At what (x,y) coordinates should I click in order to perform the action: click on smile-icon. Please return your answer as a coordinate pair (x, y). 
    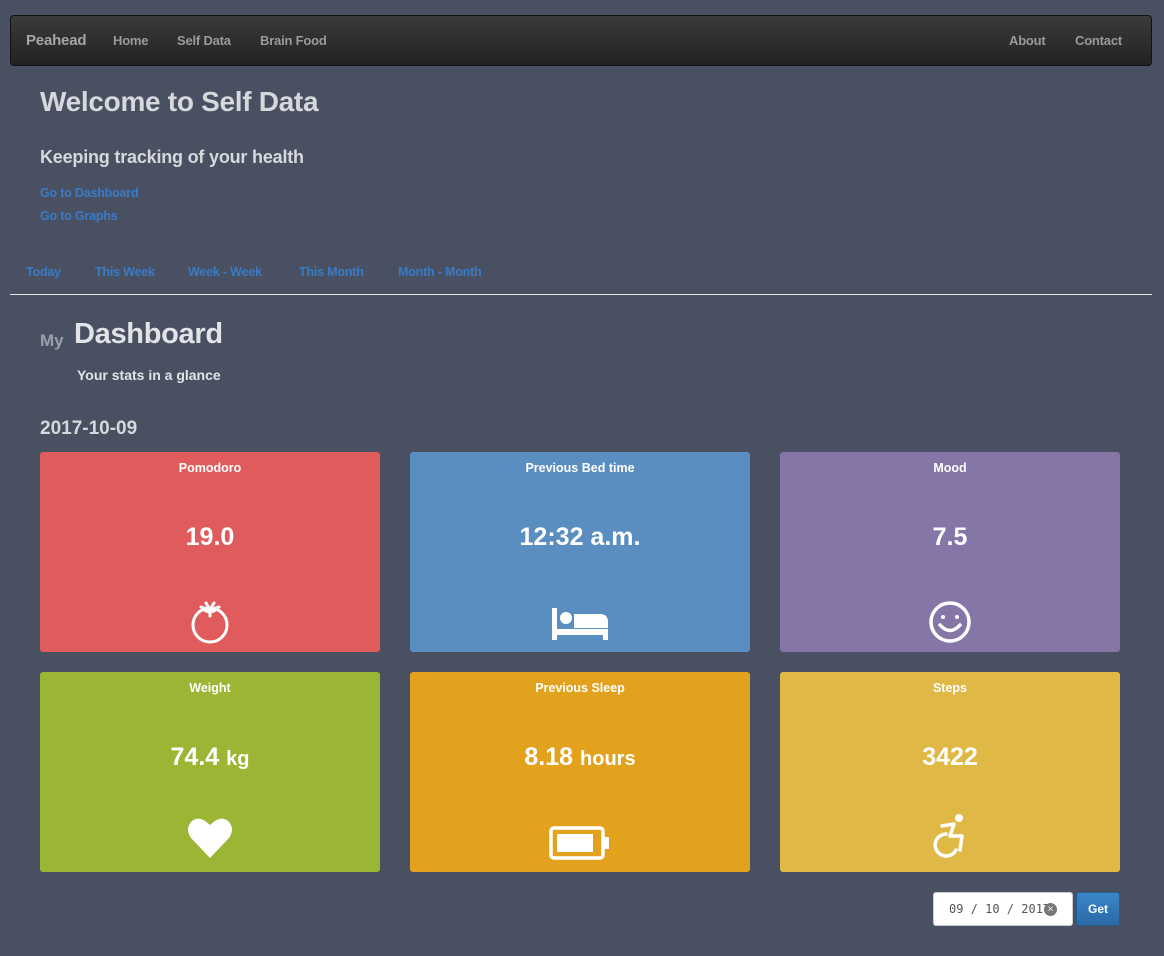
    Looking at the image, I should click on (950, 622).